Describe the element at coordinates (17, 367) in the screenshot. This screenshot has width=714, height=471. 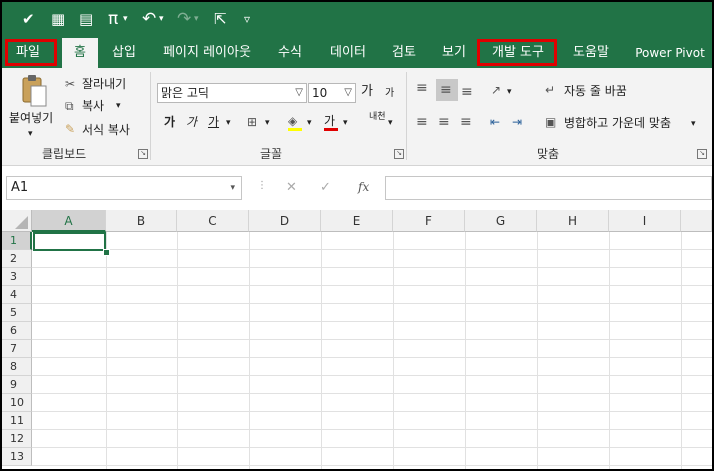
I see `row-header: 8` at that location.